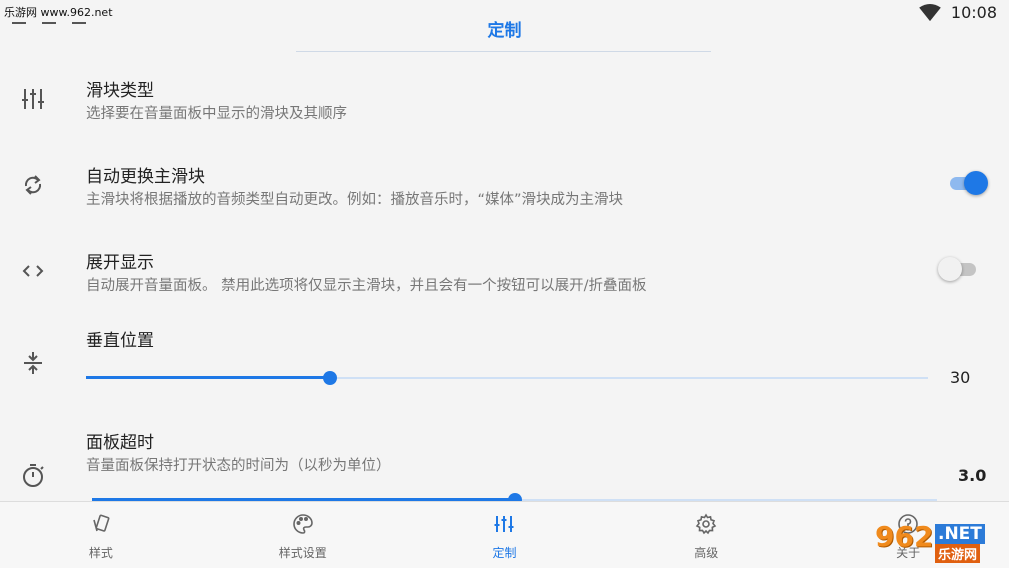 This screenshot has height=568, width=1009. What do you see at coordinates (33, 475) in the screenshot?
I see `timer-icon` at bounding box center [33, 475].